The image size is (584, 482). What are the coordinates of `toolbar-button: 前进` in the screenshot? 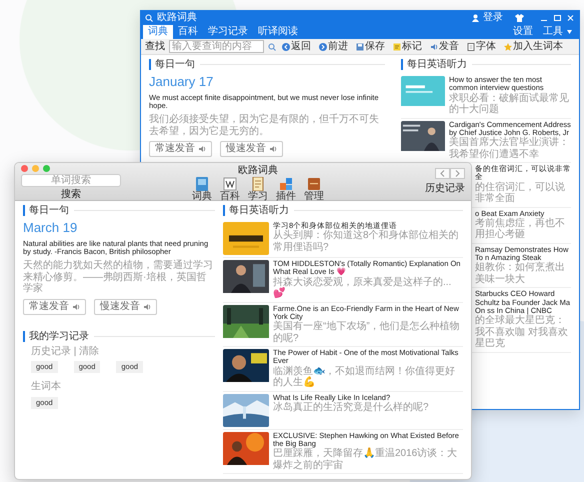 It's located at (333, 47).